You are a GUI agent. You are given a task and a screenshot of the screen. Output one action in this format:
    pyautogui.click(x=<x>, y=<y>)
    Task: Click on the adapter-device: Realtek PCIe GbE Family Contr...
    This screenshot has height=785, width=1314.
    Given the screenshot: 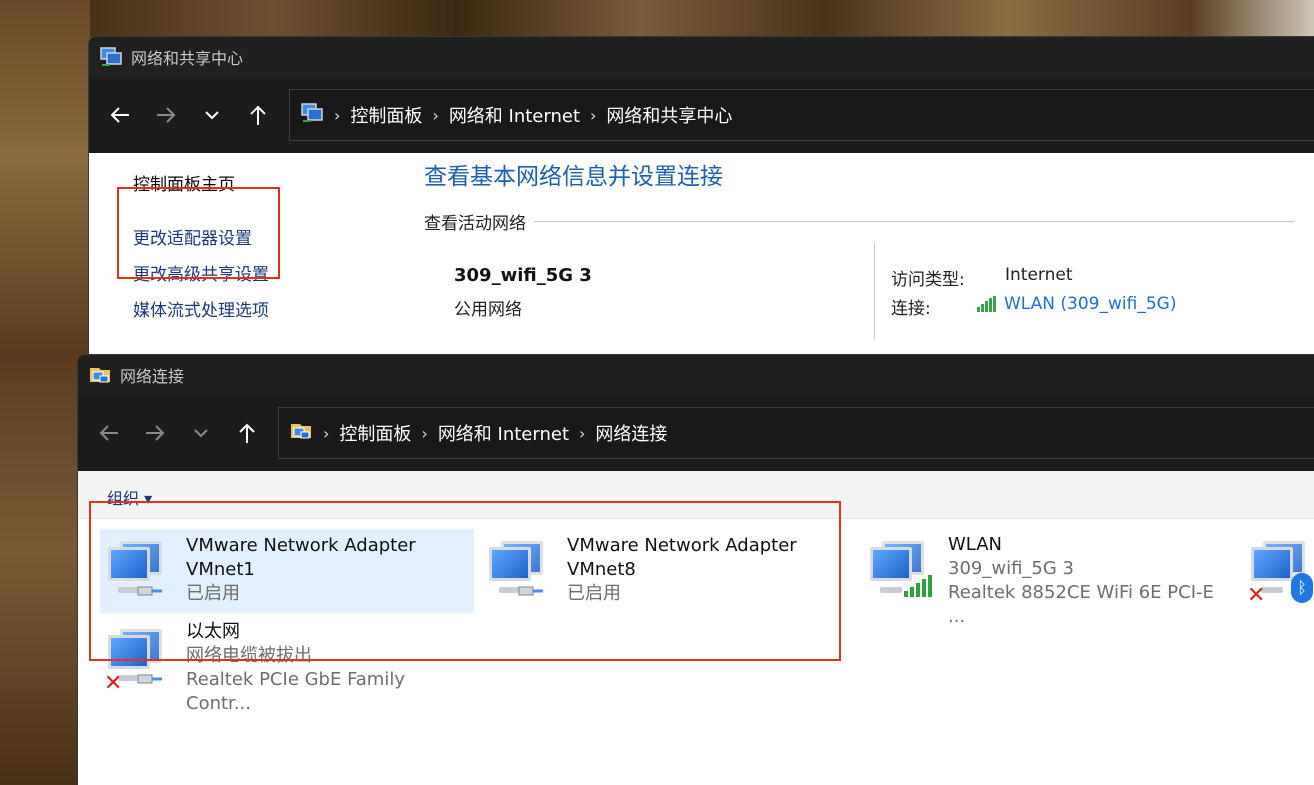 What is the action you would take?
    pyautogui.click(x=295, y=691)
    